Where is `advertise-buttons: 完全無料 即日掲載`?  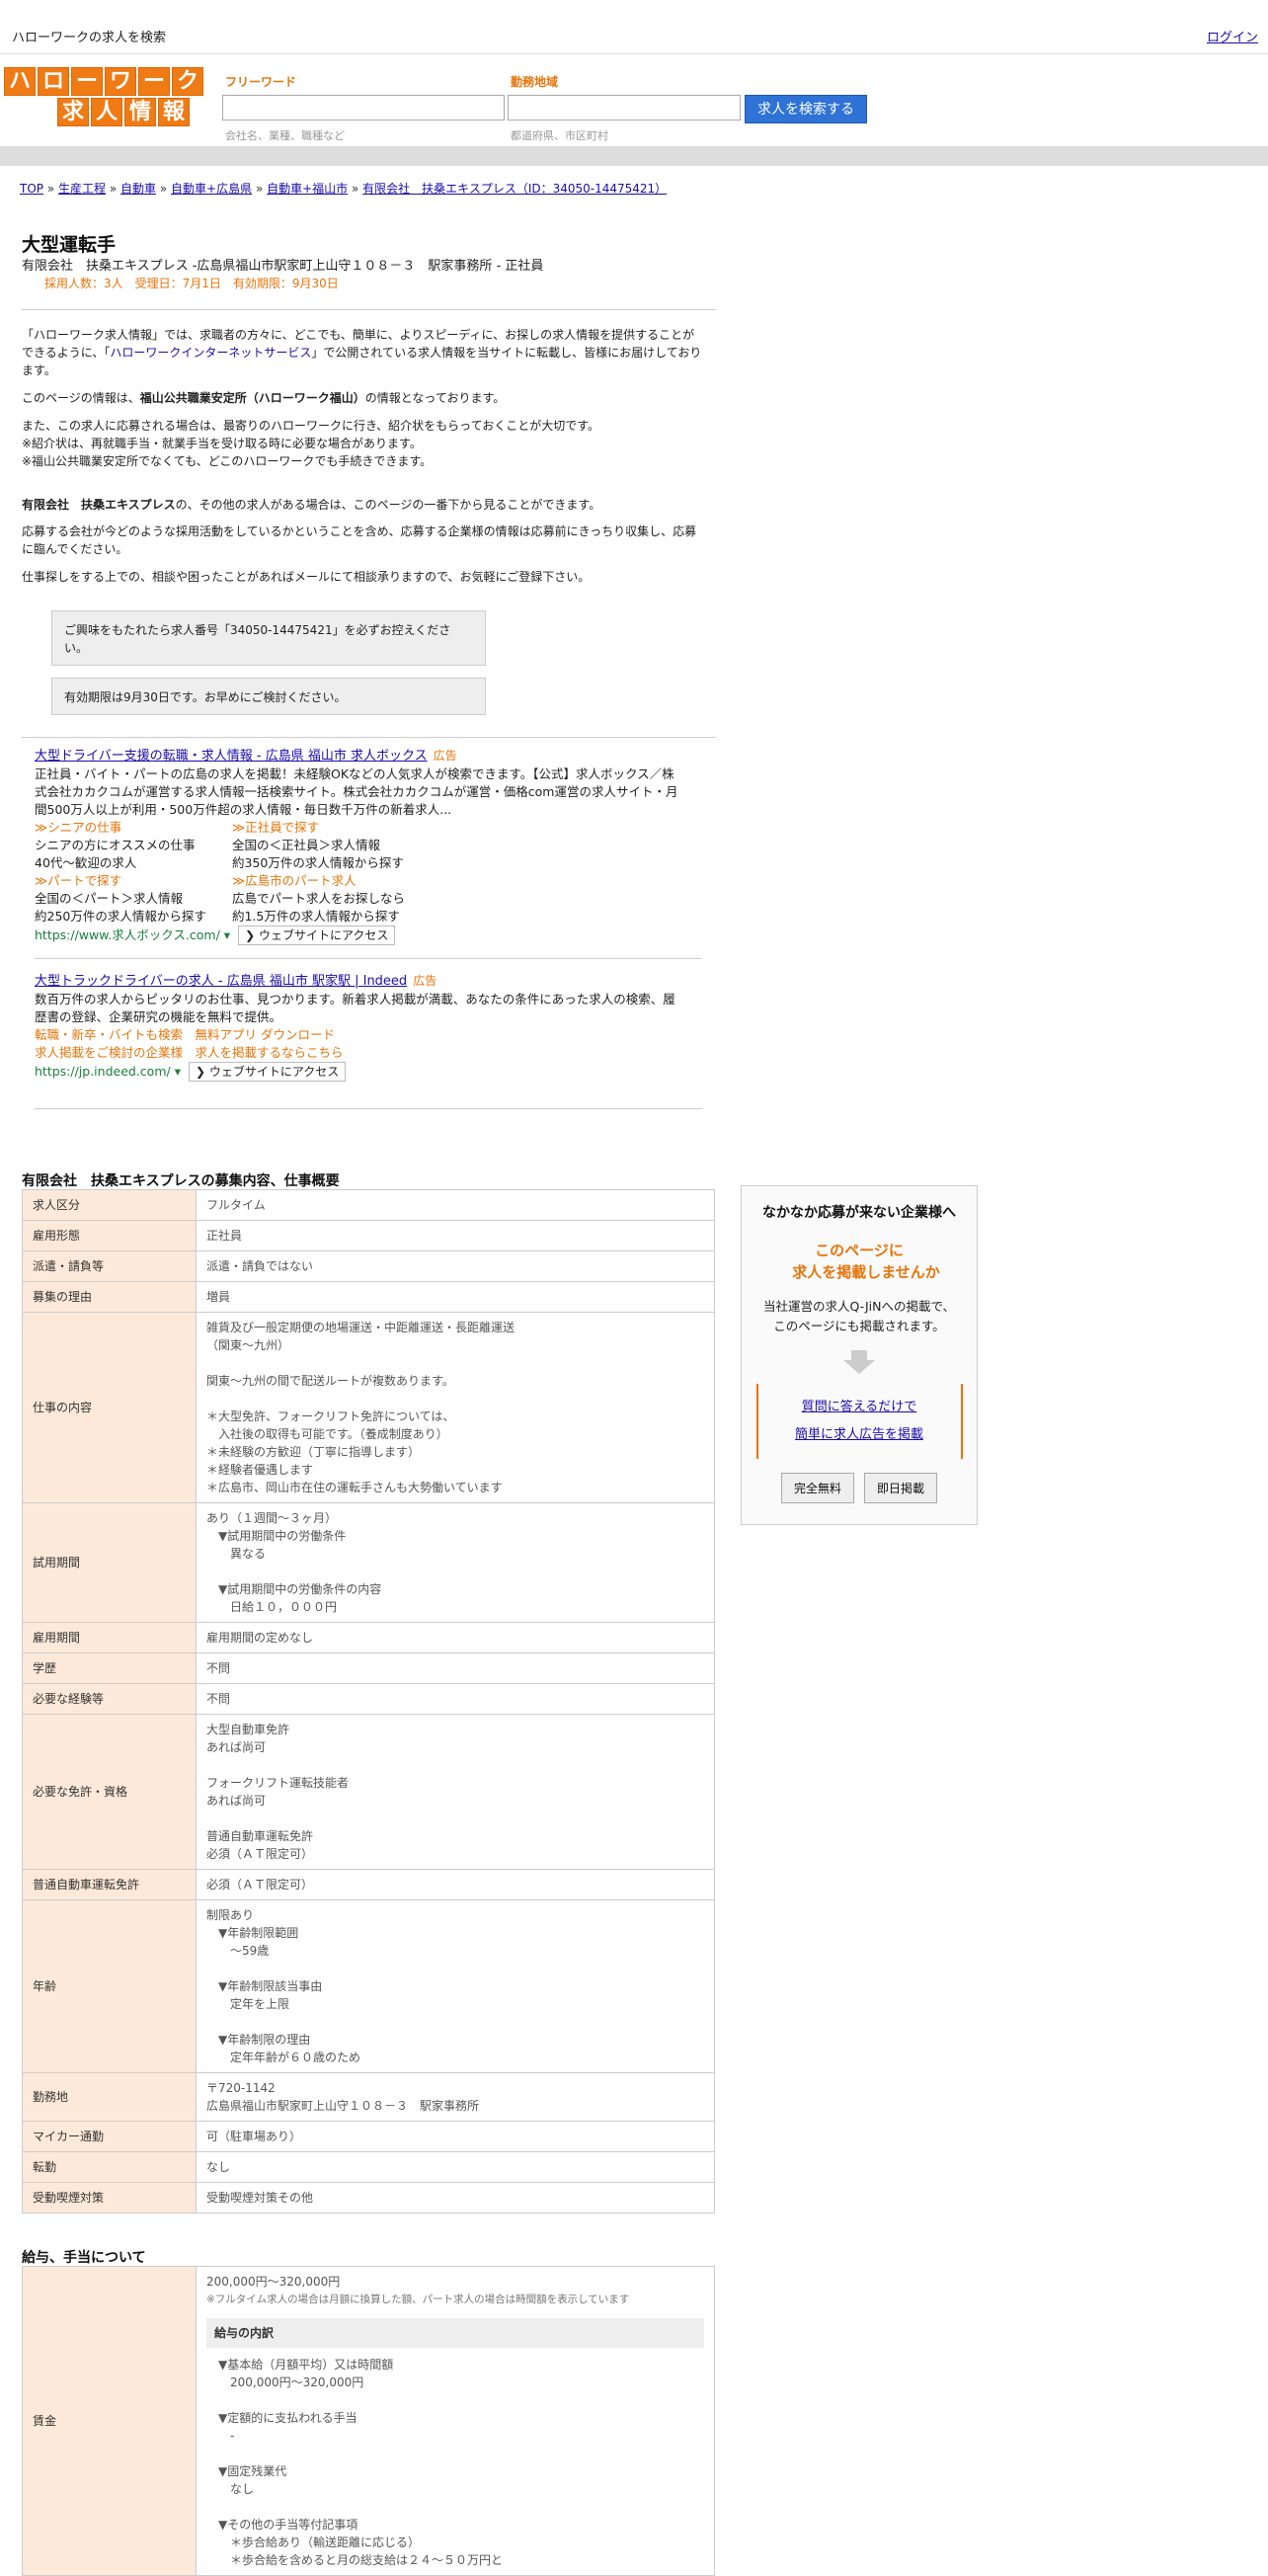 advertise-buttons: 完全無料 即日掲載 is located at coordinates (859, 1488).